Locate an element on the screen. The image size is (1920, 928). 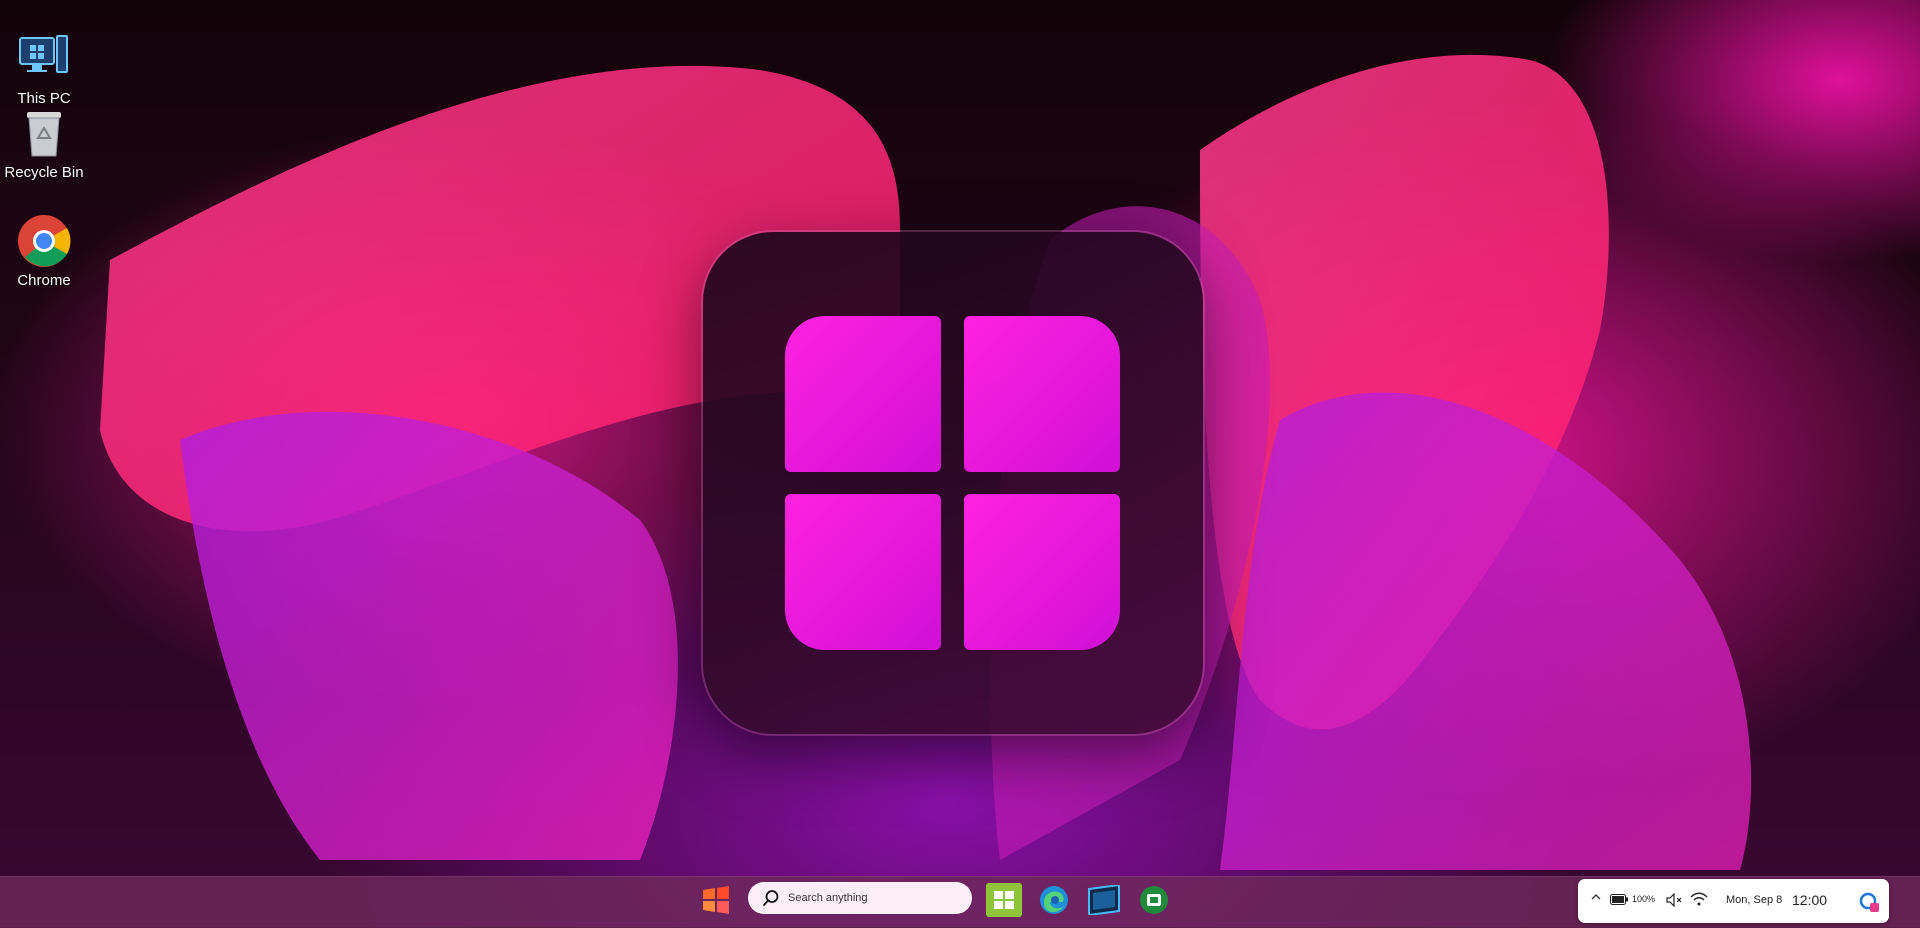
logo-pane-top-left is located at coordinates (863, 394).